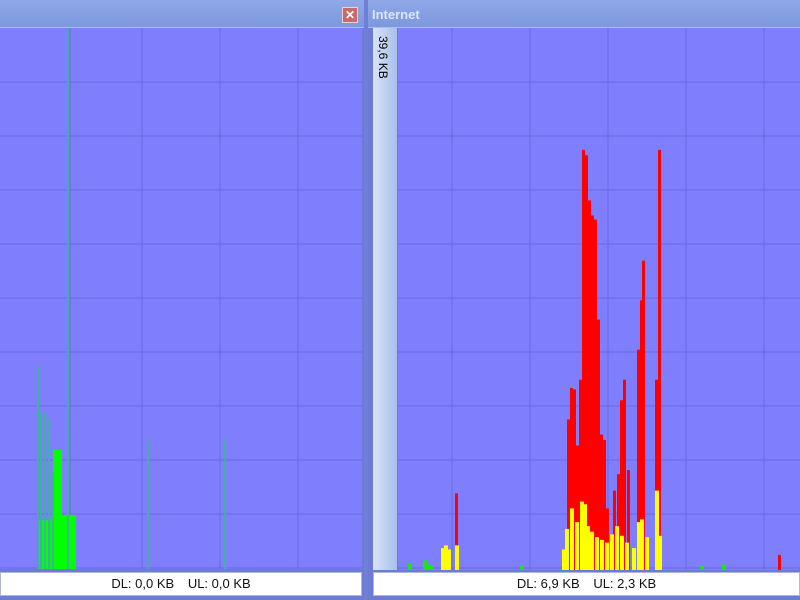  I want to click on scale-bar: 39,6 KB, so click(385, 299).